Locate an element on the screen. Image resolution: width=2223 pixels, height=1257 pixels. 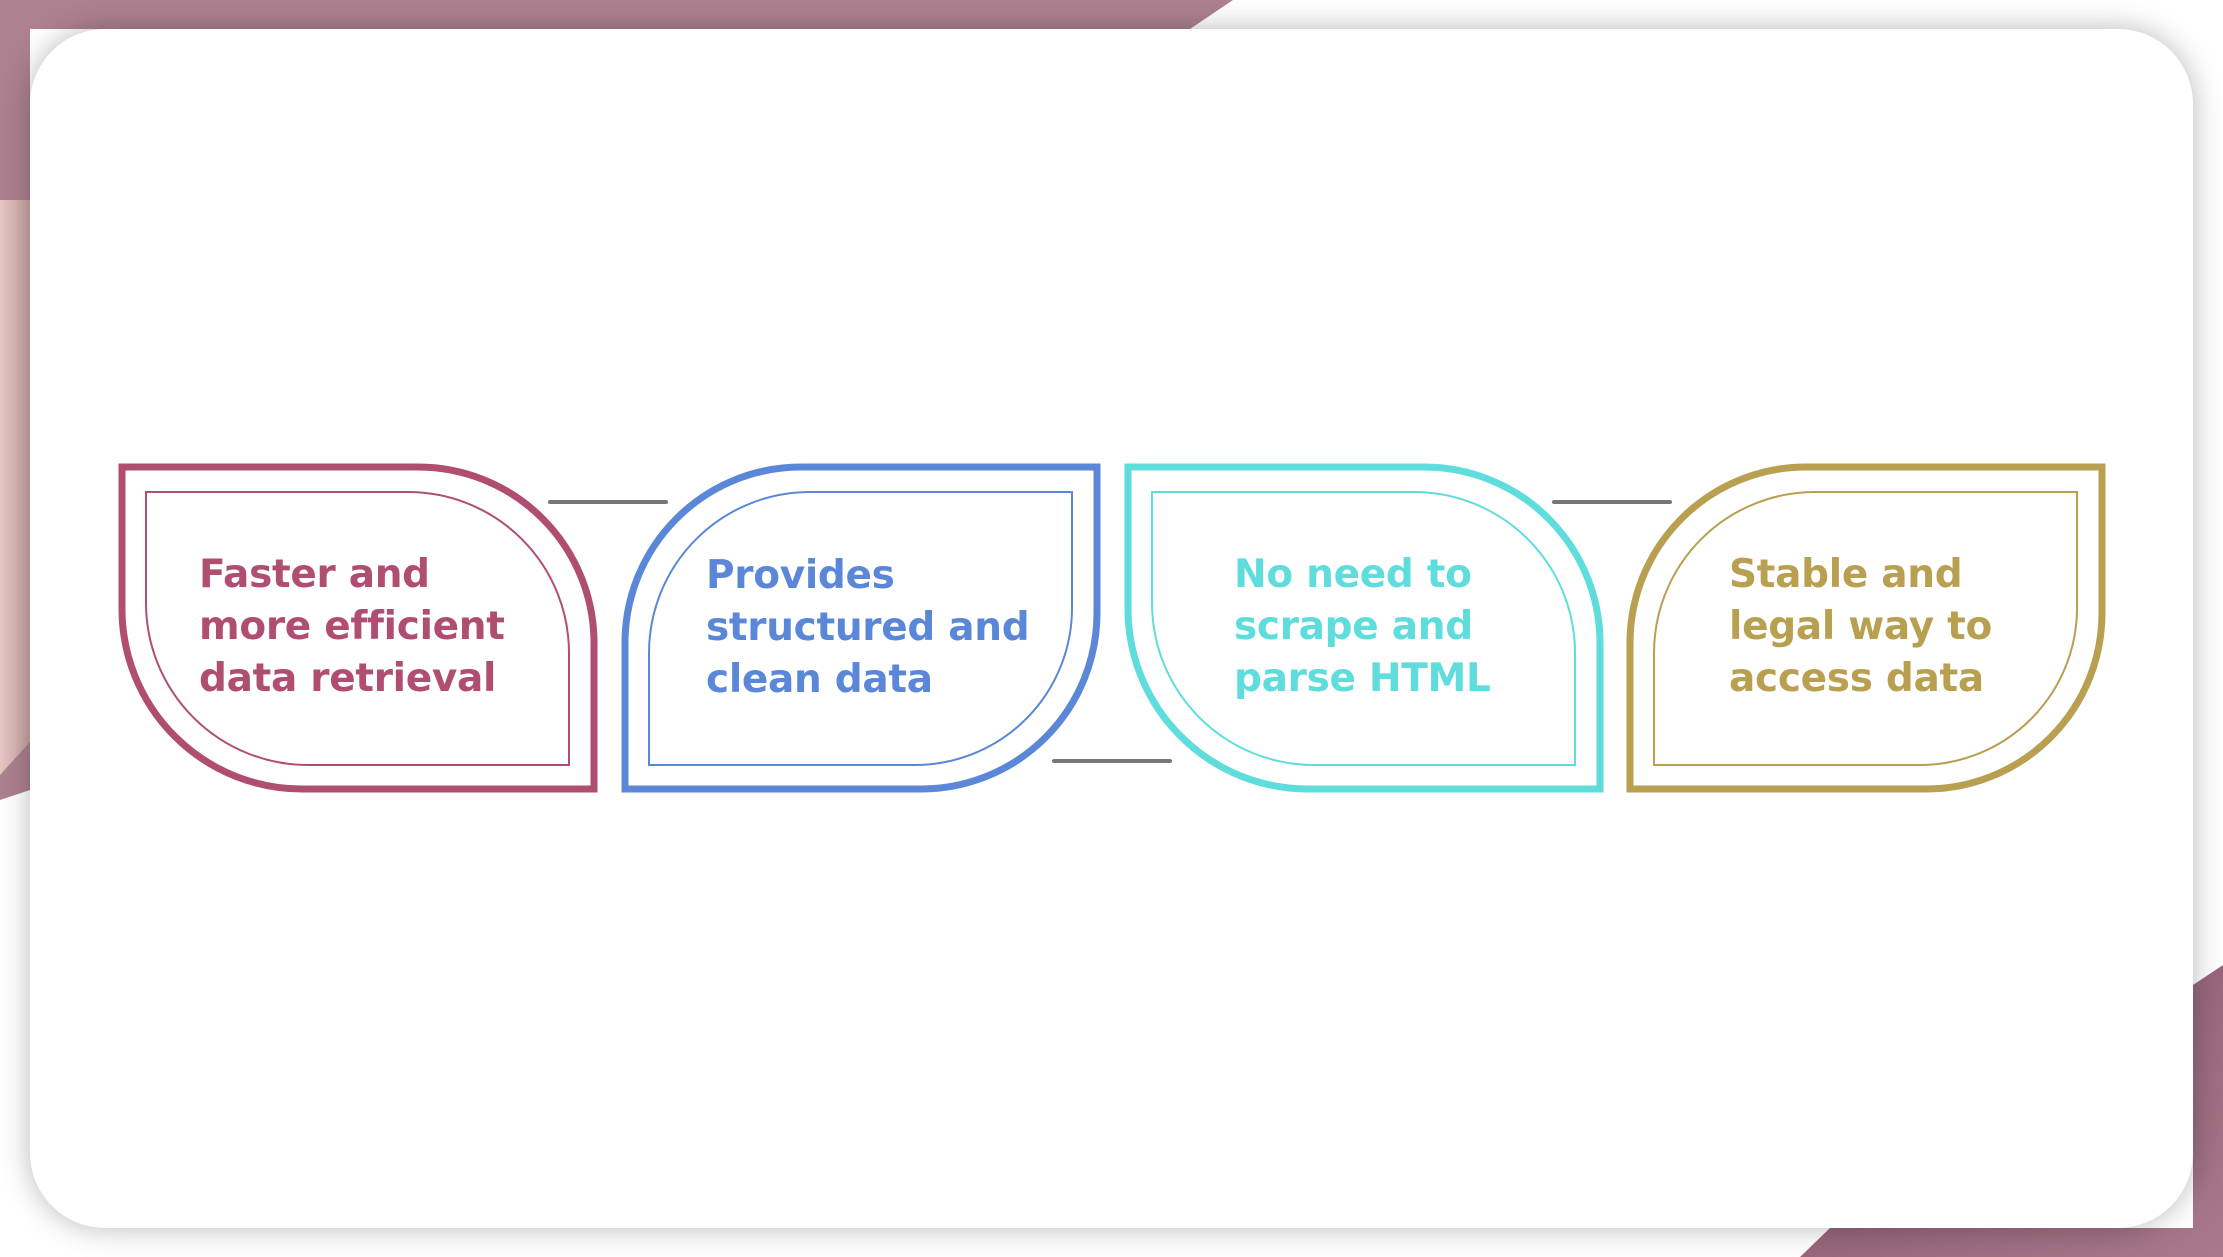
card-text: No need to scrape and parse HTML is located at coordinates (1362, 626).